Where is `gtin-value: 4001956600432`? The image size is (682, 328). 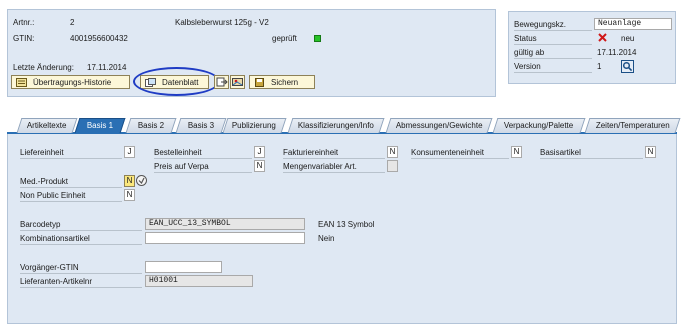
gtin-value: 4001956600432 is located at coordinates (99, 38).